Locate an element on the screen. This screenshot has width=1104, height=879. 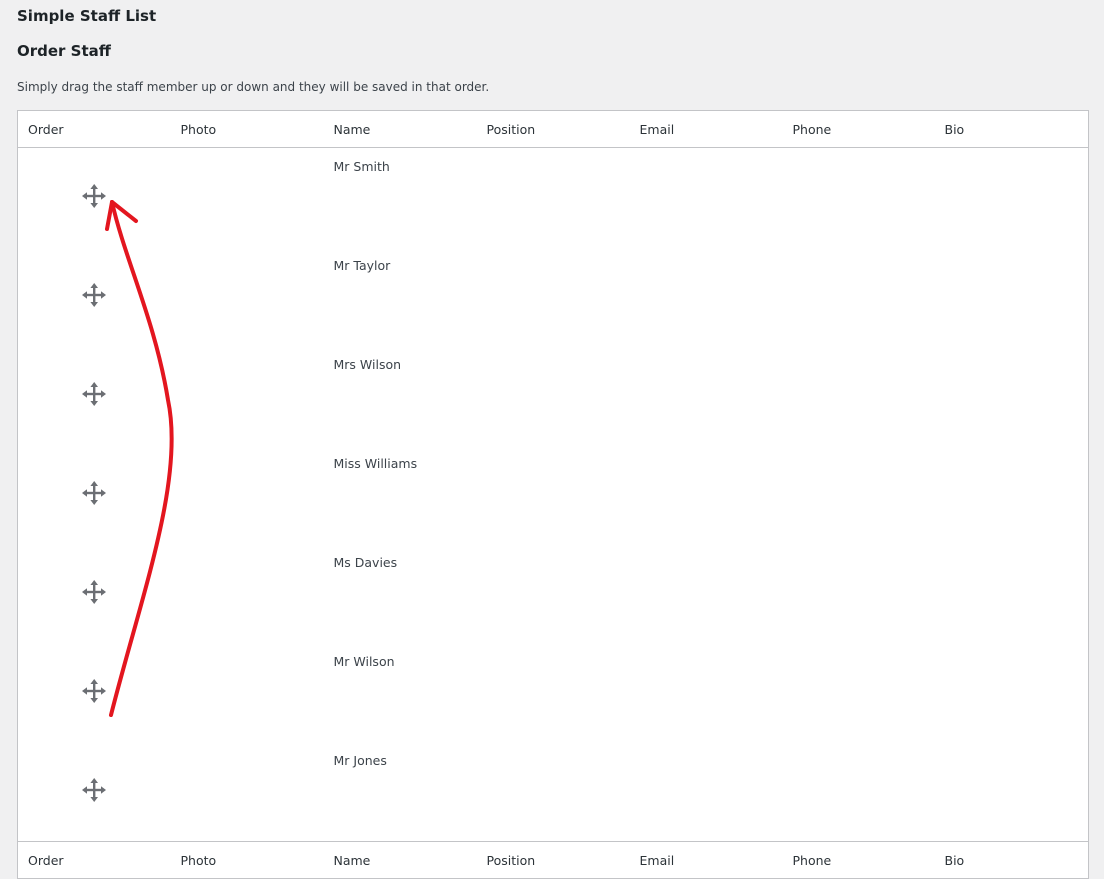
name-cell: Mr Wilson is located at coordinates (364, 661).